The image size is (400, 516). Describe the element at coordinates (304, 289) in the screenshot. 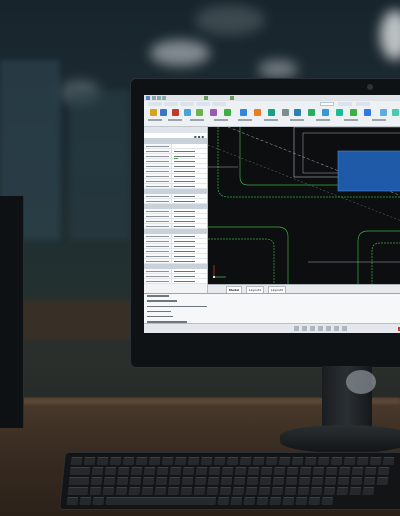

I see `layout-tab-bar: Model Layout1 Layout2` at that location.